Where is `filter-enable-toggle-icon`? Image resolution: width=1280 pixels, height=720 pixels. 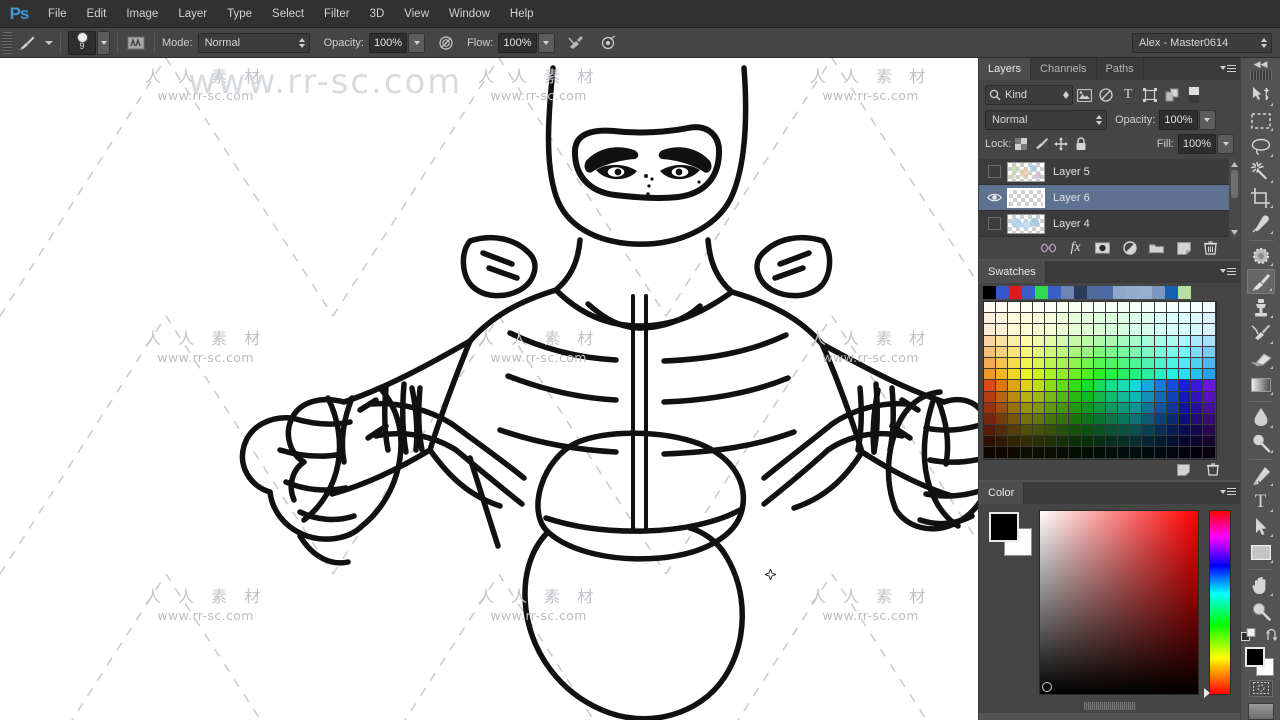
filter-enable-toggle-icon is located at coordinates (1194, 95).